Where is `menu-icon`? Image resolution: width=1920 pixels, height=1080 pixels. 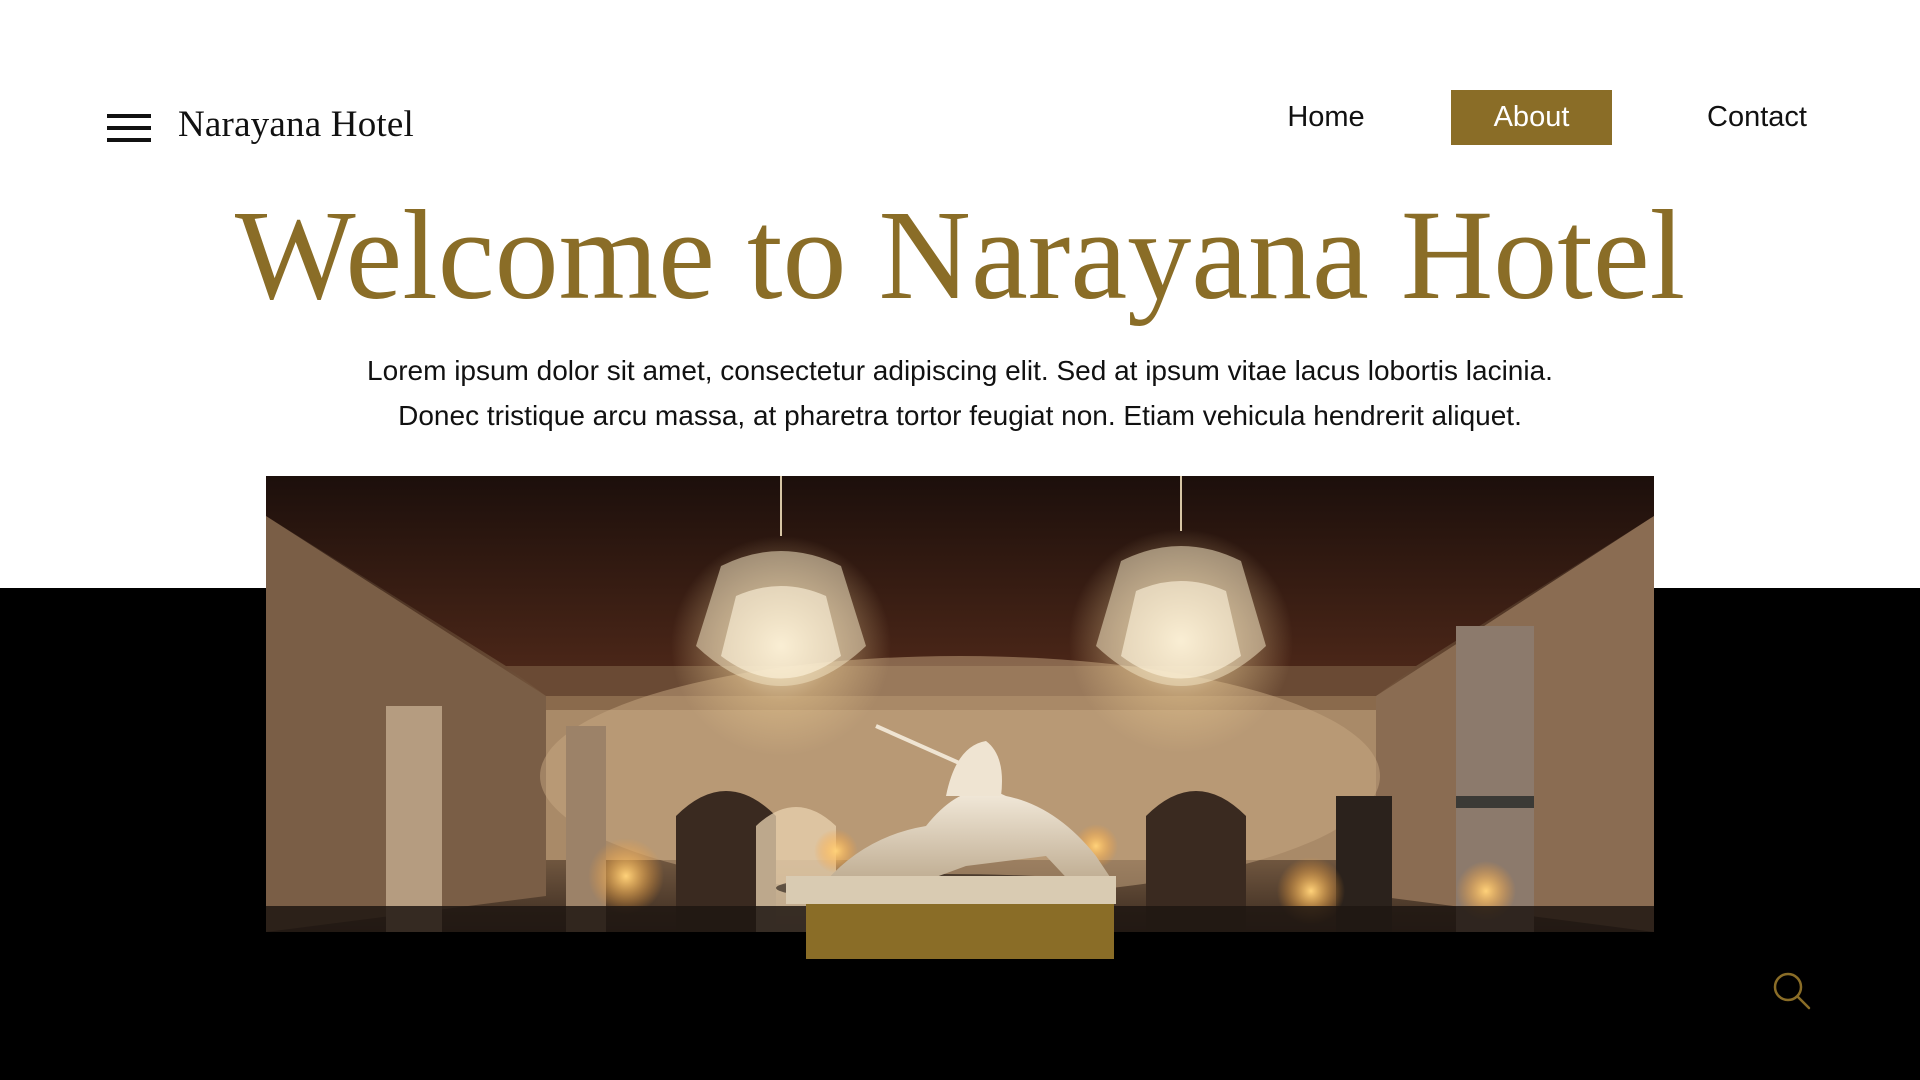 menu-icon is located at coordinates (129, 128).